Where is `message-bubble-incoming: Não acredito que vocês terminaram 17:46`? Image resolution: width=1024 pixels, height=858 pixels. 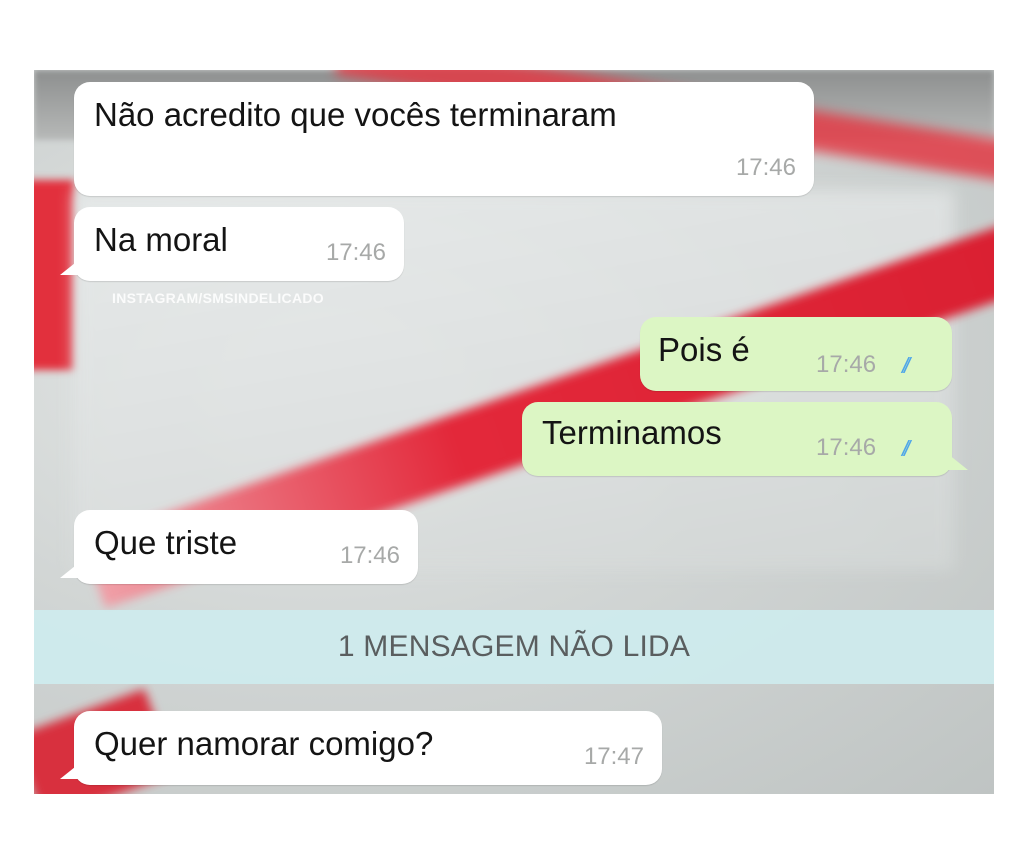 message-bubble-incoming: Não acredito que vocês terminaram 17:46 is located at coordinates (444, 139).